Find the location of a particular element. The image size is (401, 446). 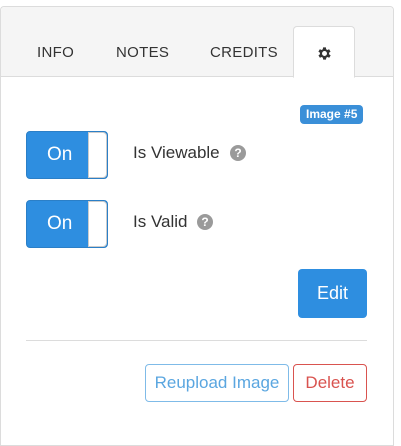

is-viewable-toggle: On is located at coordinates (67, 155).